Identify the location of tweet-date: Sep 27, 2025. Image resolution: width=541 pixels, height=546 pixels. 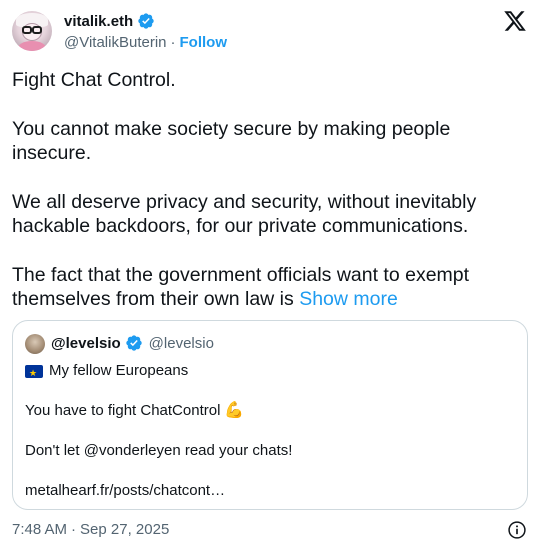
(124, 529).